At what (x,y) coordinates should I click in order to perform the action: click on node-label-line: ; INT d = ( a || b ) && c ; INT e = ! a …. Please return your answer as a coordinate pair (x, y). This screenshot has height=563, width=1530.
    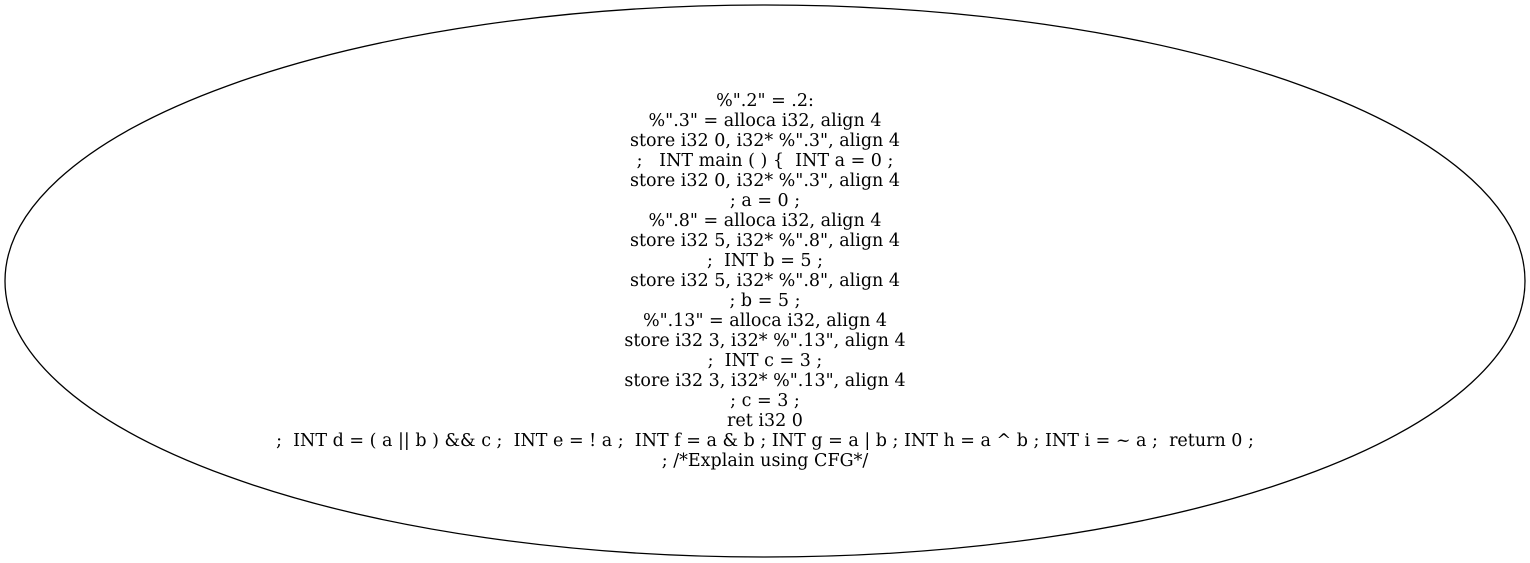
    Looking at the image, I should click on (765, 441).